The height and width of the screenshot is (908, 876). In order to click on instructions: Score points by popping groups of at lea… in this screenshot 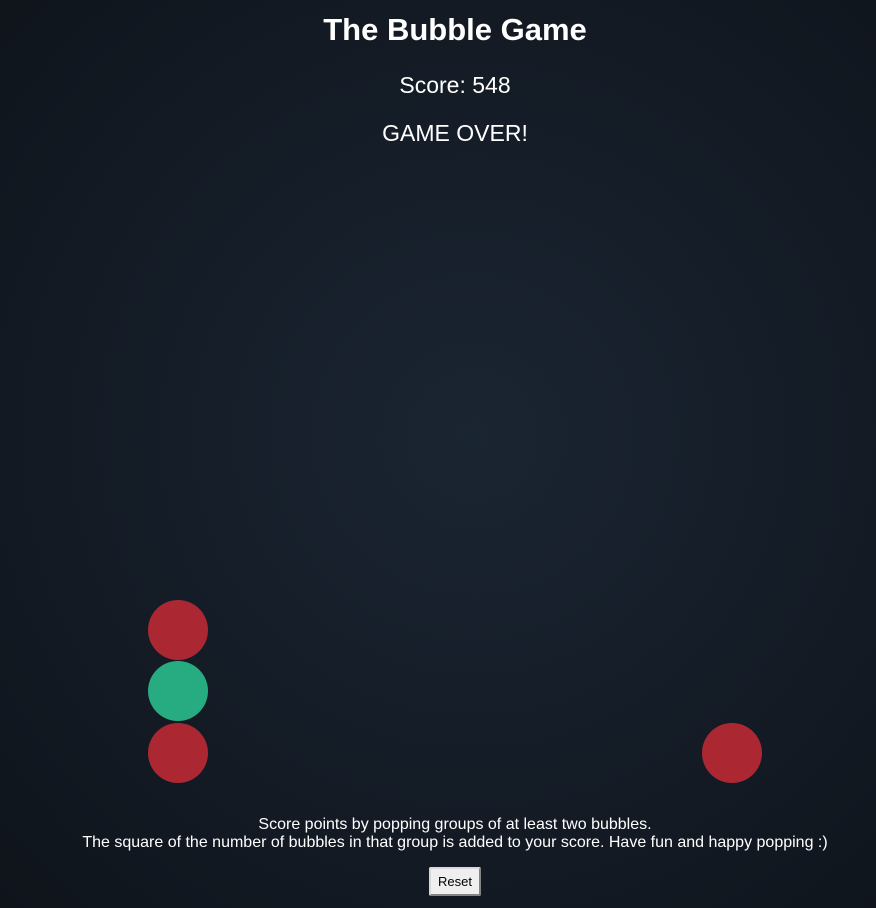, I will do `click(438, 834)`.